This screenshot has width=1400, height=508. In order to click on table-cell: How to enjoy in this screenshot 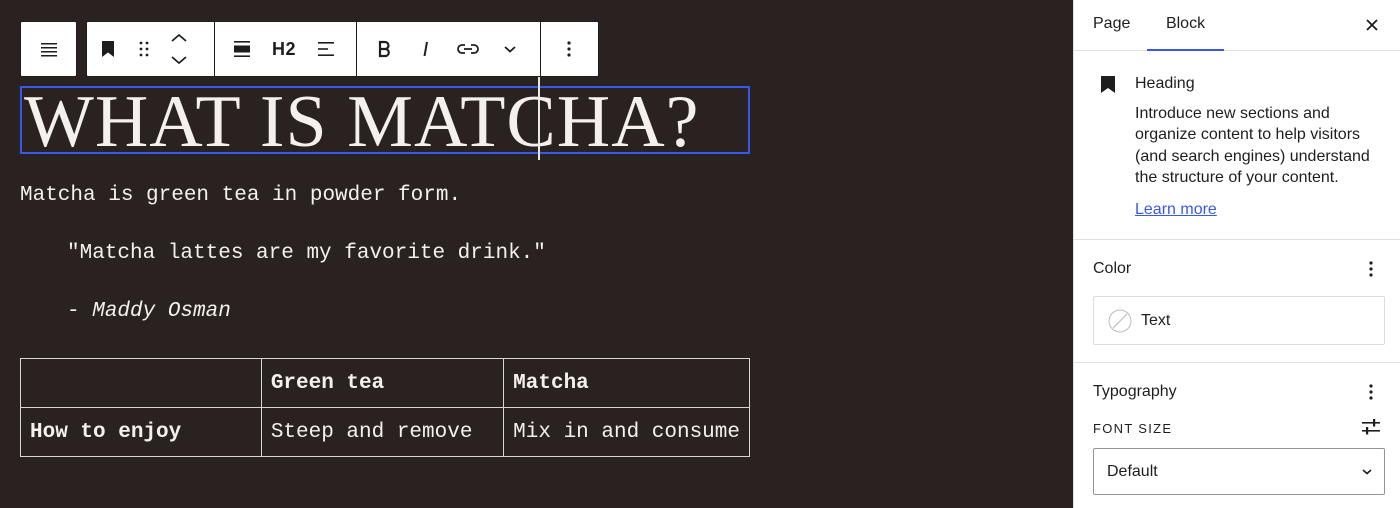, I will do `click(141, 432)`.